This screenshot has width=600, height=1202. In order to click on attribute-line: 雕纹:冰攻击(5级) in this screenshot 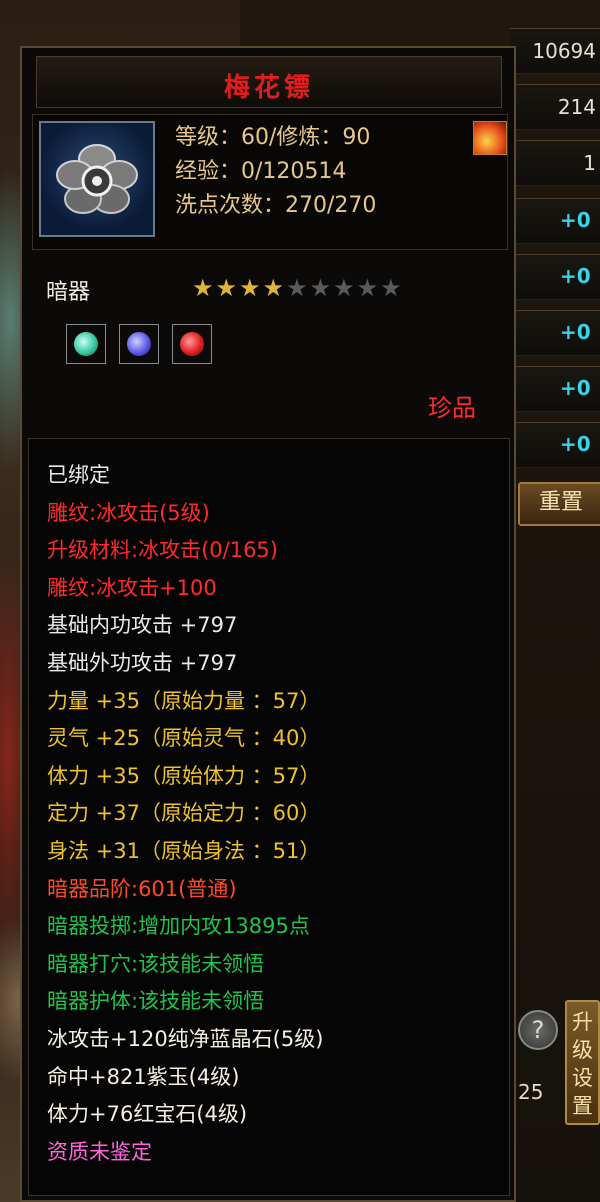, I will do `click(128, 512)`.